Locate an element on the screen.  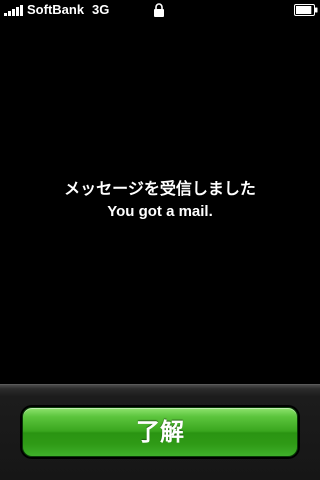
signal-bars-icon is located at coordinates (15, 10).